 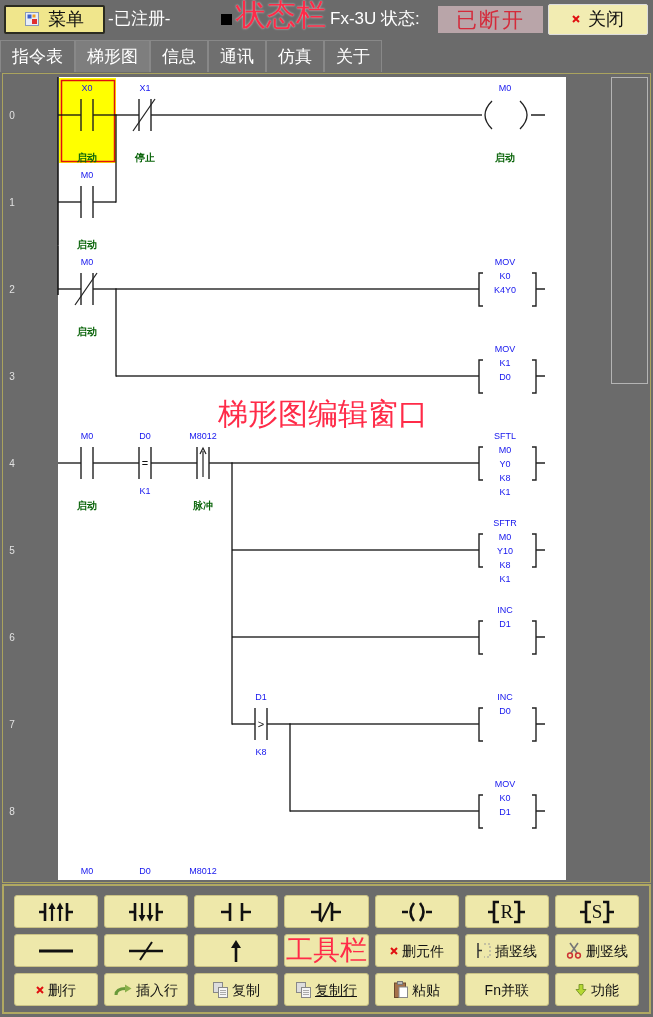 I want to click on vertical-line-icon, so click(x=484, y=950).